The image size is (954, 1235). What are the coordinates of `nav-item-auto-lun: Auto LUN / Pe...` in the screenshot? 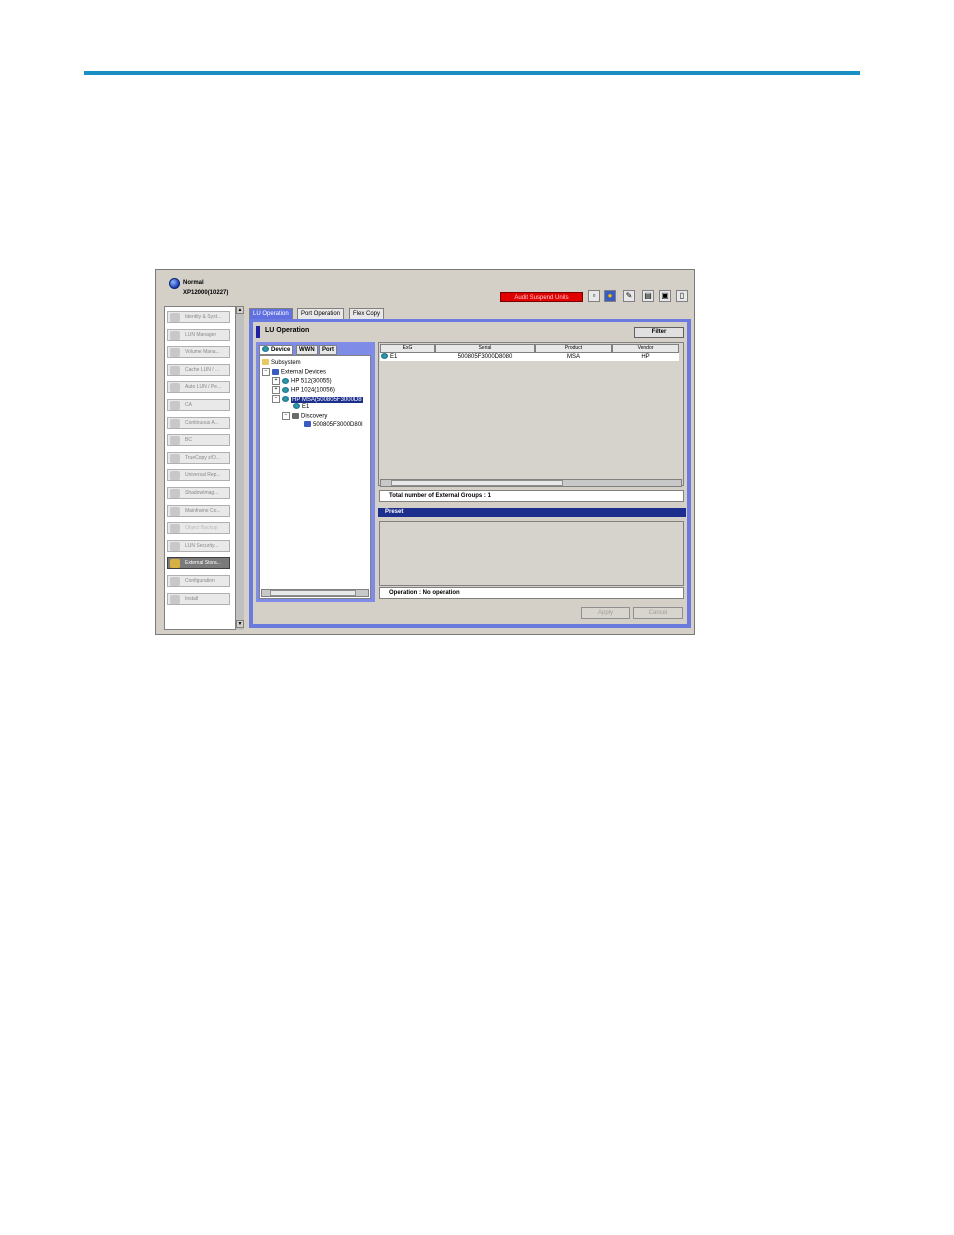 It's located at (198, 387).